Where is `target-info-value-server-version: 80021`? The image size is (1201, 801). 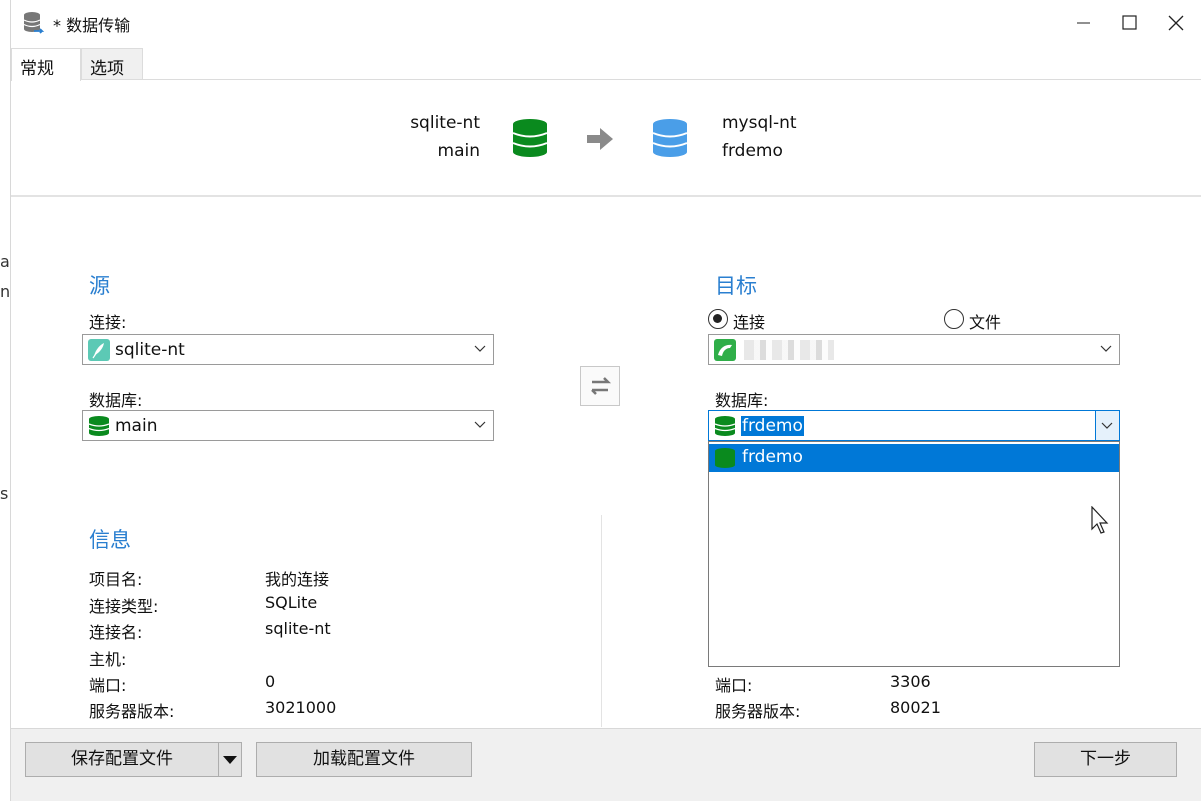
target-info-value-server-version: 80021 is located at coordinates (915, 707).